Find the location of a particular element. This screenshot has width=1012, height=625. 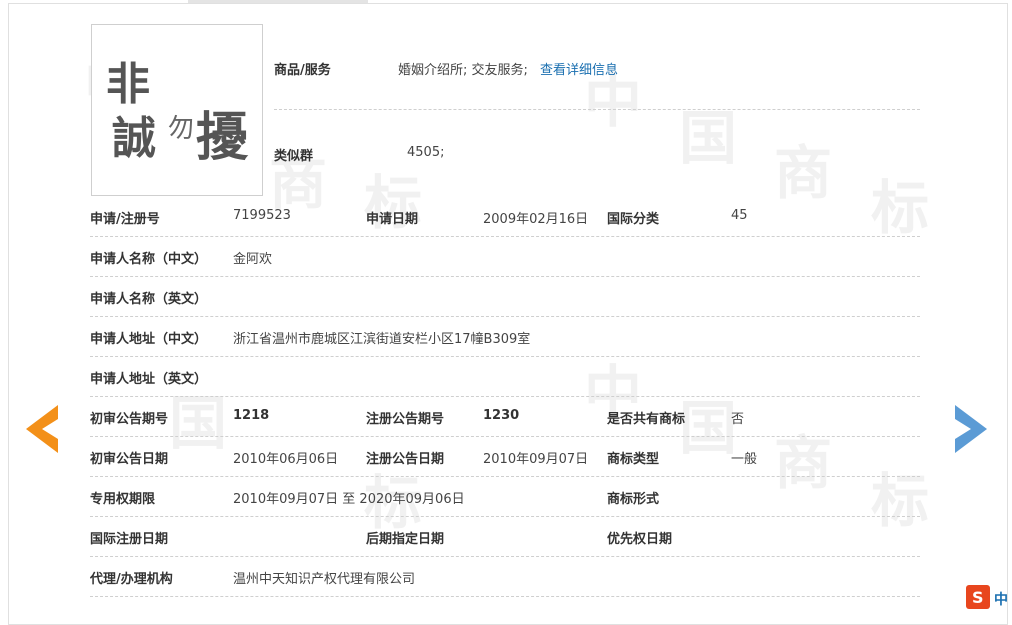

similar-group-value: 4505; is located at coordinates (426, 152).